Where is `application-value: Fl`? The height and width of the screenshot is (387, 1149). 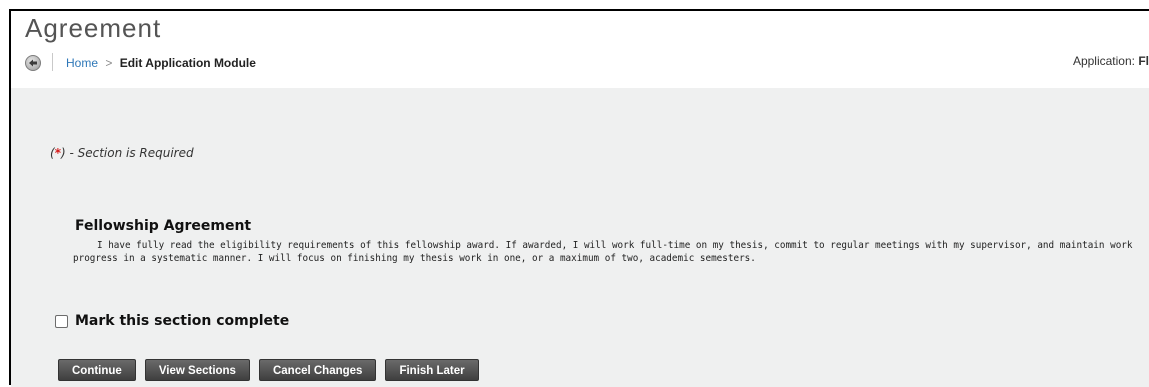 application-value: Fl is located at coordinates (1143, 61).